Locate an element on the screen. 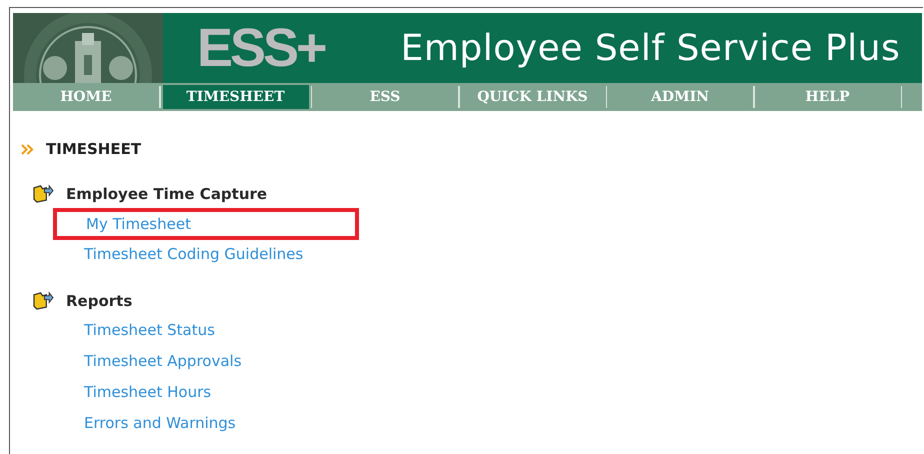 This screenshot has height=454, width=924. nav-tab: HOME is located at coordinates (86, 97).